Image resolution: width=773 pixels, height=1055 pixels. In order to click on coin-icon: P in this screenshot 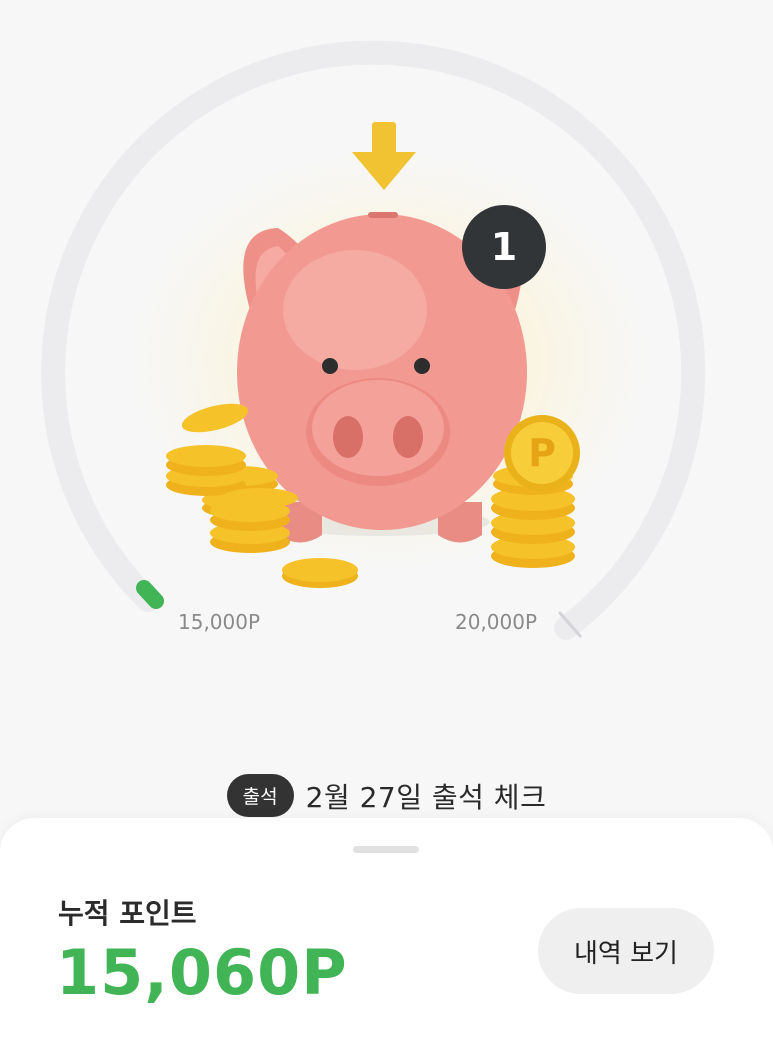, I will do `click(542, 453)`.